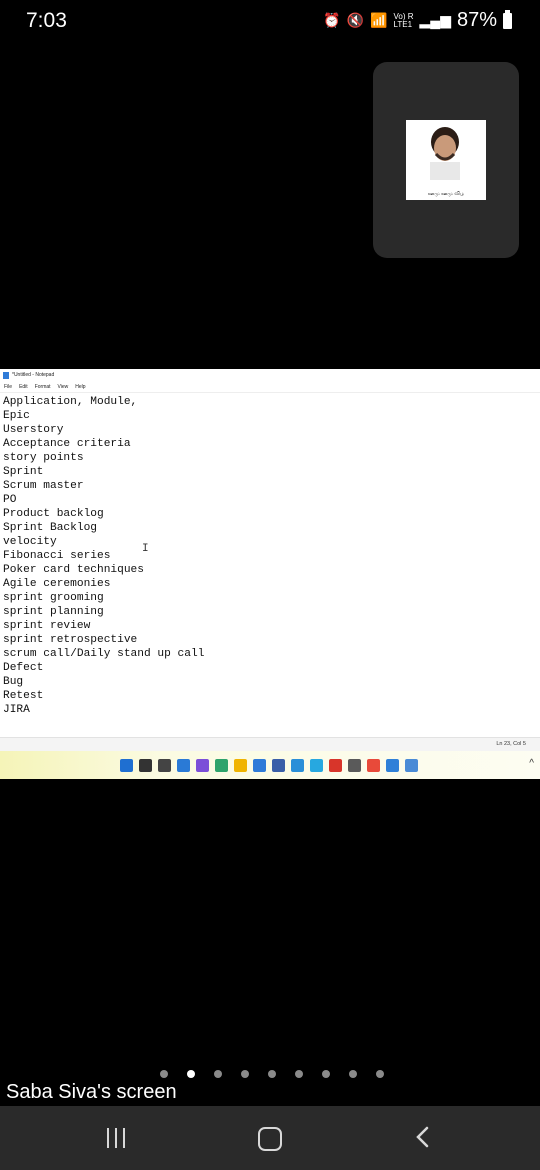 This screenshot has height=1170, width=540. I want to click on text-line: Scrum master, so click(43, 486).